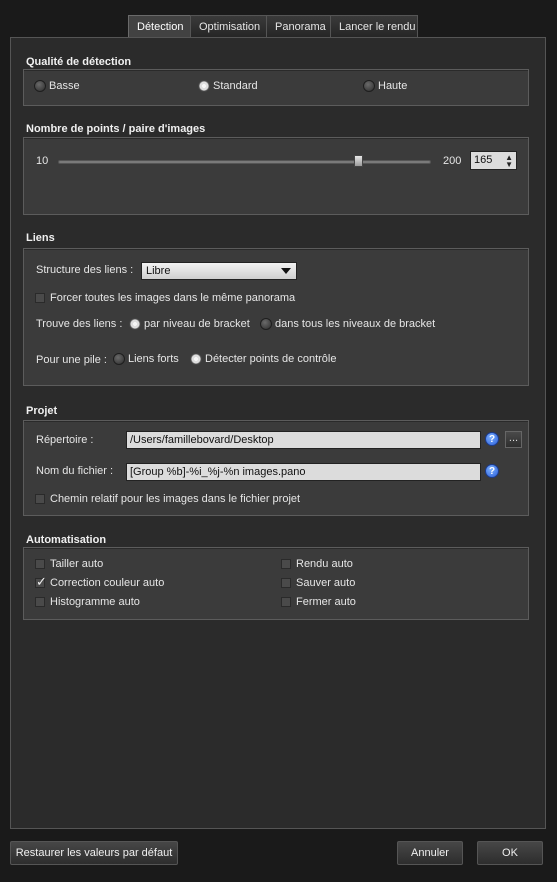 The width and height of the screenshot is (557, 882). I want to click on points-slider-thumb, so click(358, 161).